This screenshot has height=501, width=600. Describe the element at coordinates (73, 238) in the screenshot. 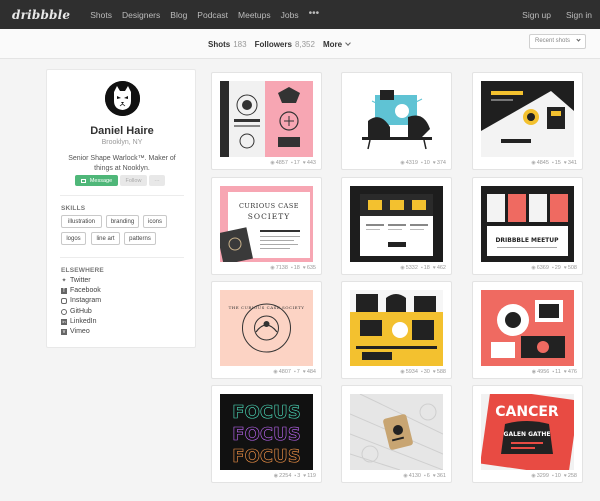

I see `skill-tag: logos` at that location.